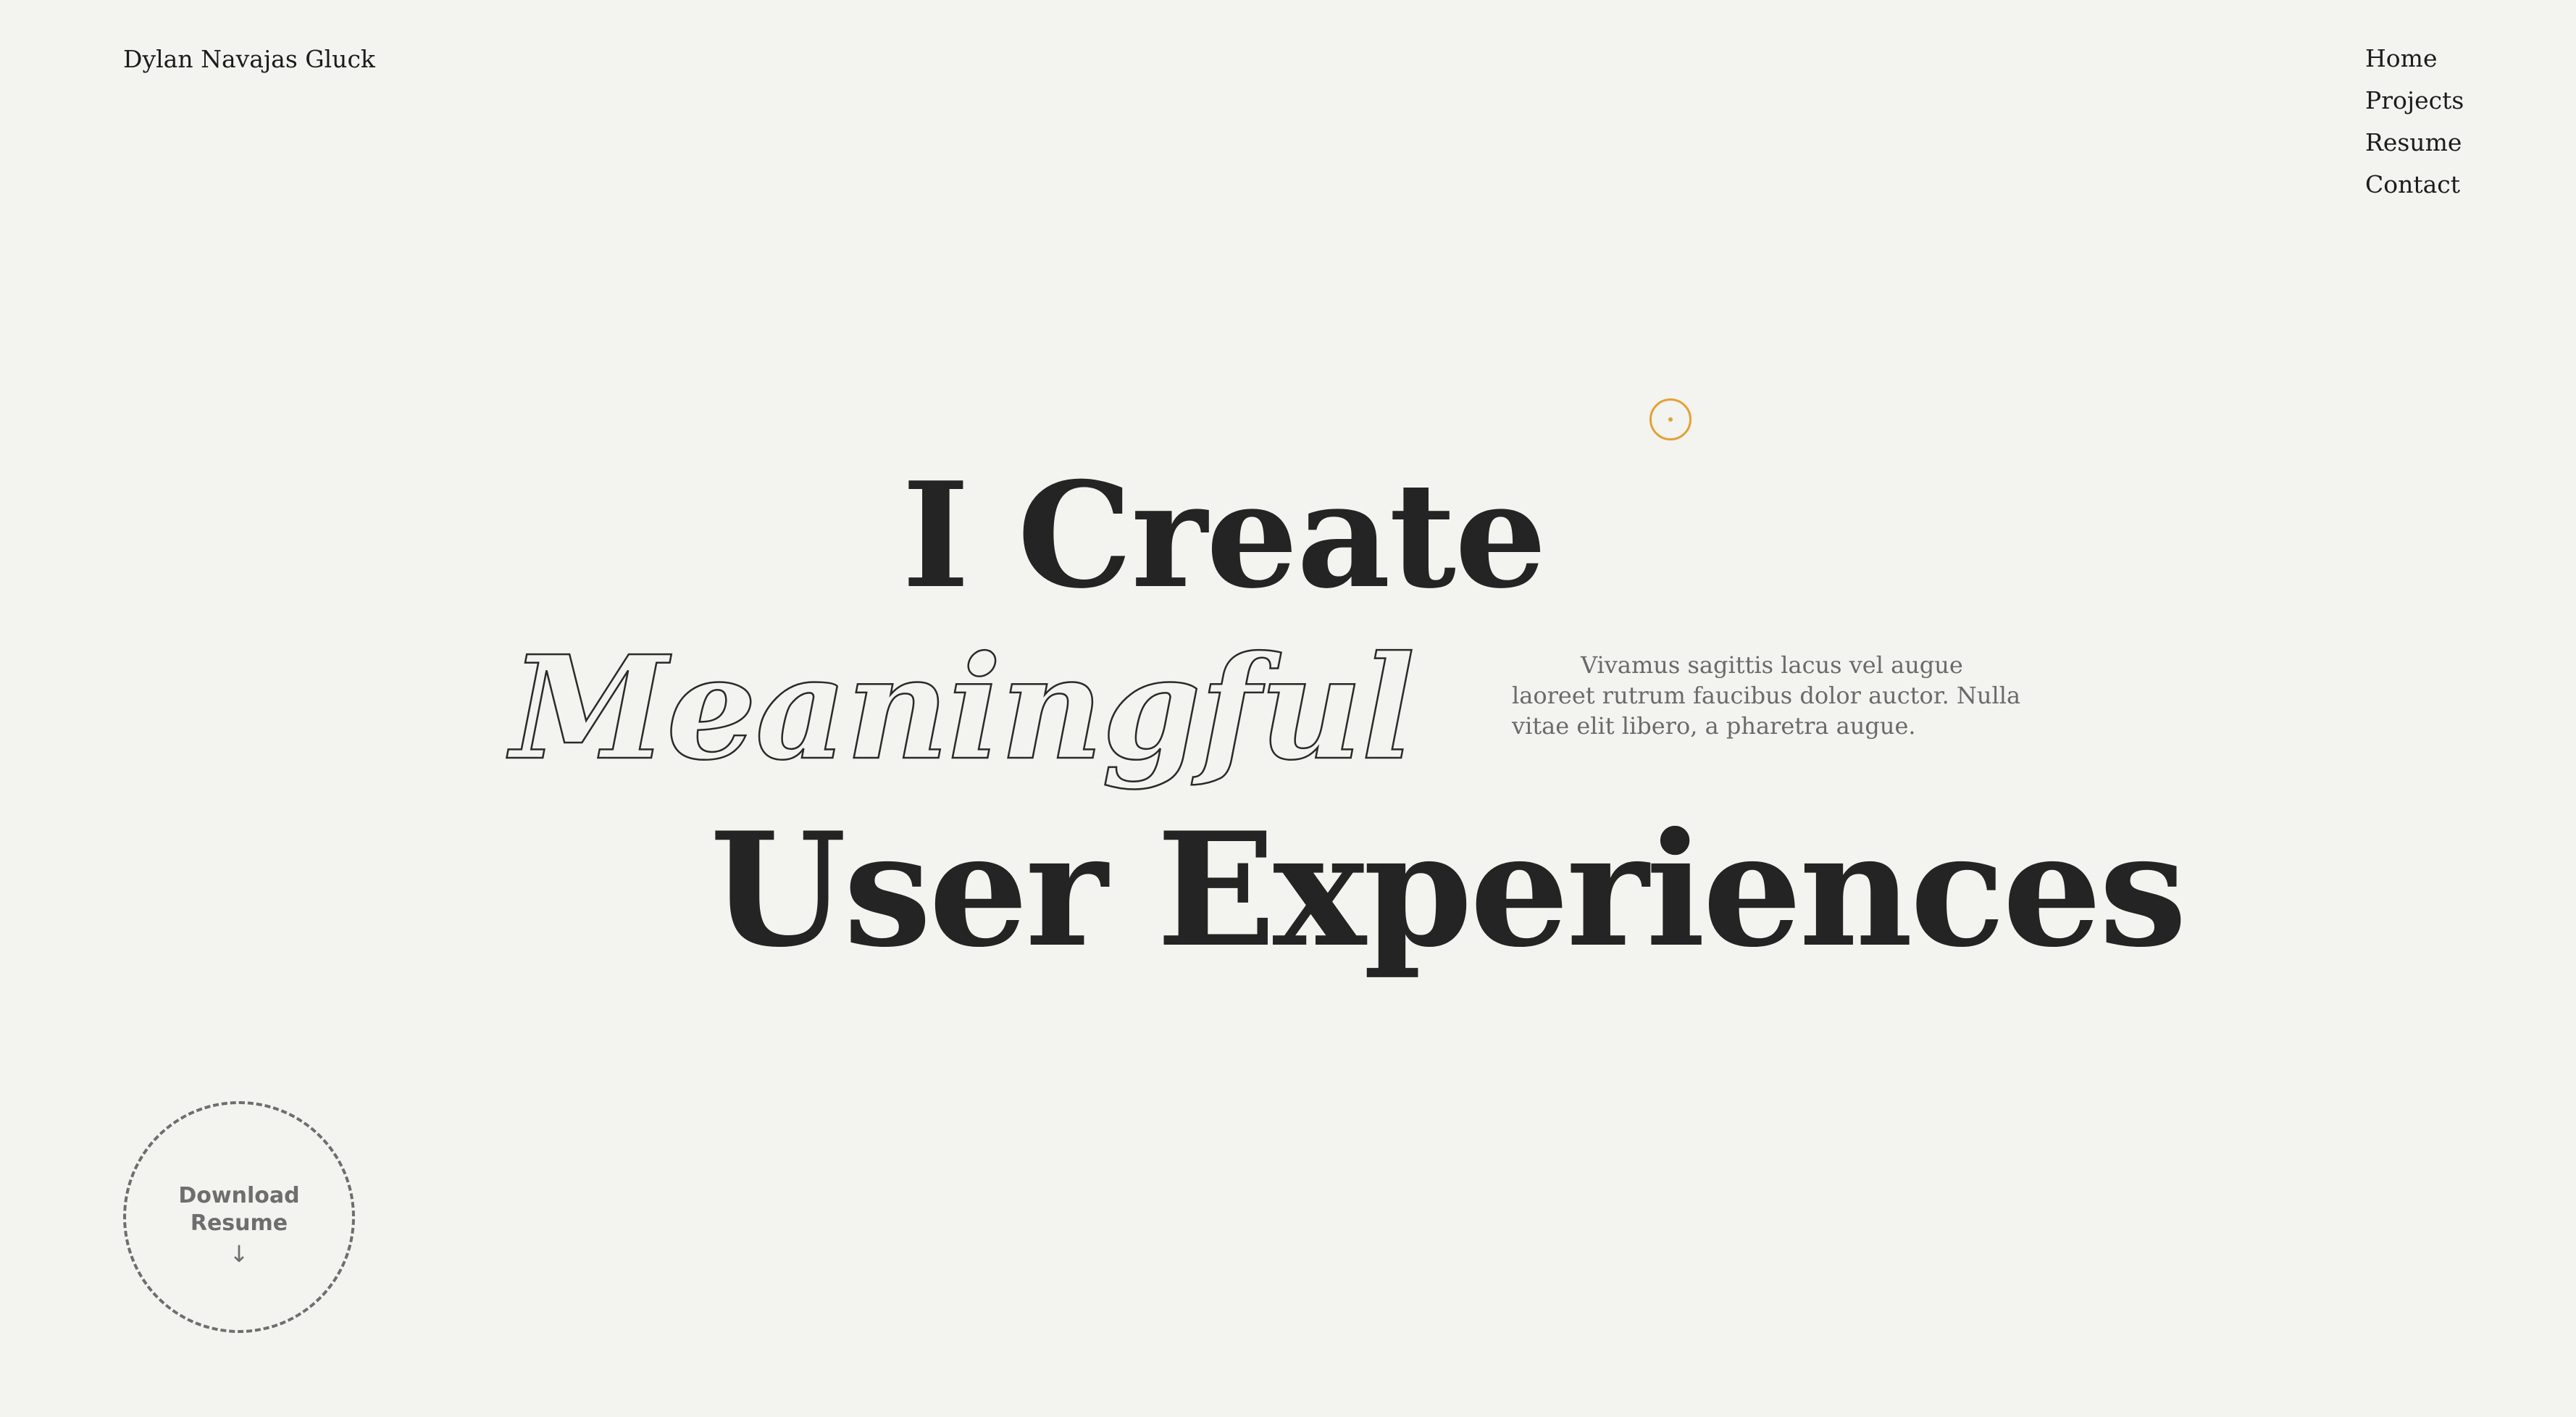 The image size is (2576, 1417). Describe the element at coordinates (2414, 142) in the screenshot. I see `nav-item-resume: Resume` at that location.